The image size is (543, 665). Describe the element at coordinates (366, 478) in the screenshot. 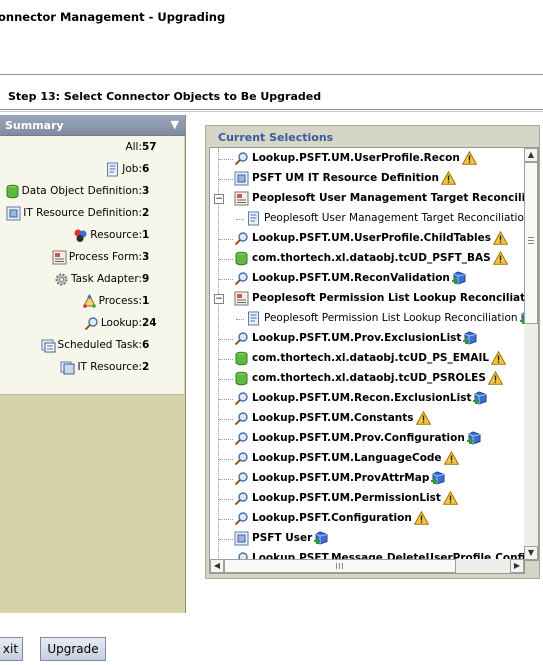

I see `tree-item: Lookup.PSFT.UM.ProvAttrMap` at that location.